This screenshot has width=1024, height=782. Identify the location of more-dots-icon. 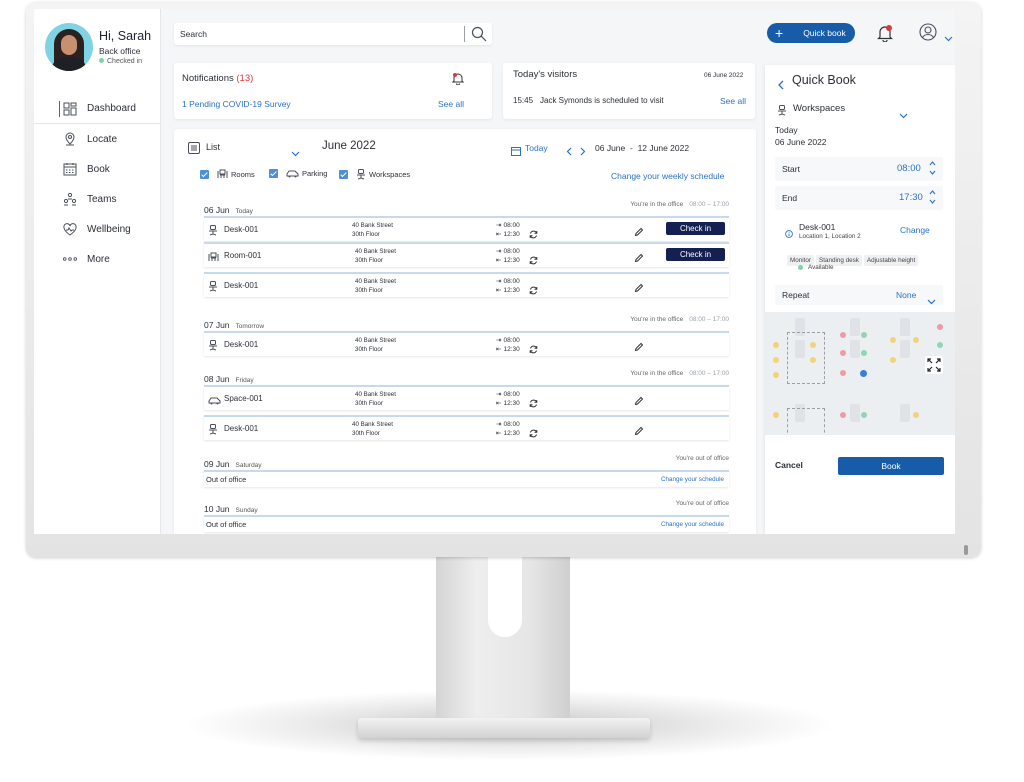
(70, 259).